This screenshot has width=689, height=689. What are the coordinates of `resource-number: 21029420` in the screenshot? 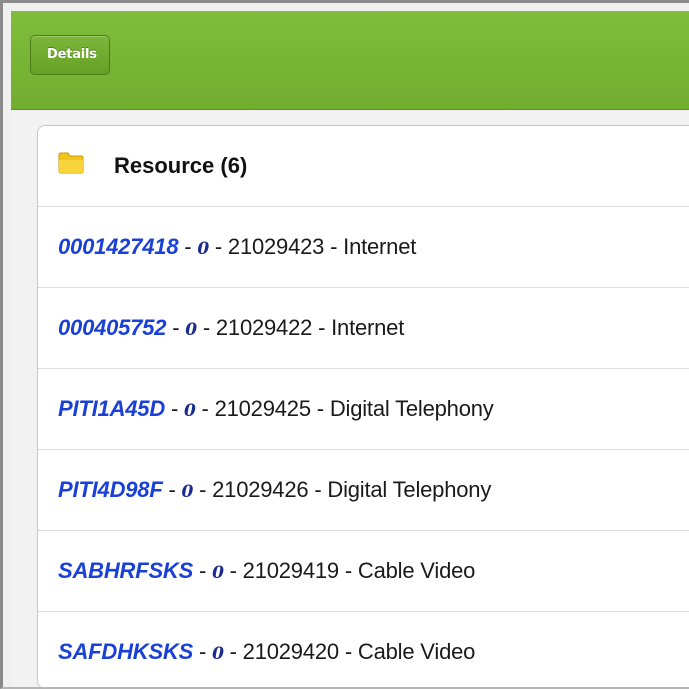 It's located at (290, 651).